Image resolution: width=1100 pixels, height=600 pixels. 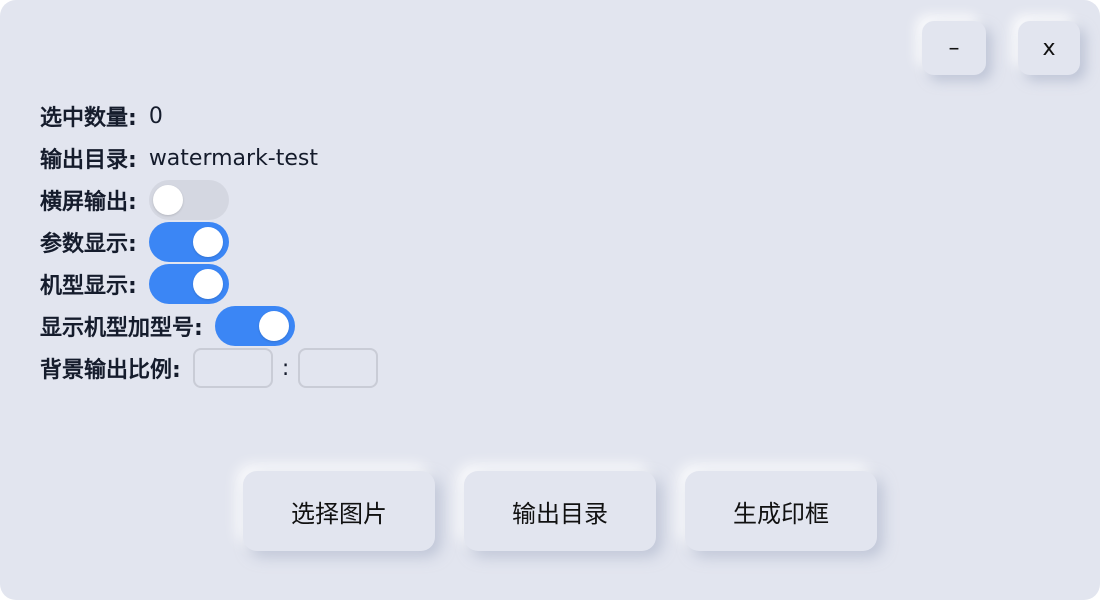 What do you see at coordinates (155, 116) in the screenshot?
I see `selected-count-value: 0` at bounding box center [155, 116].